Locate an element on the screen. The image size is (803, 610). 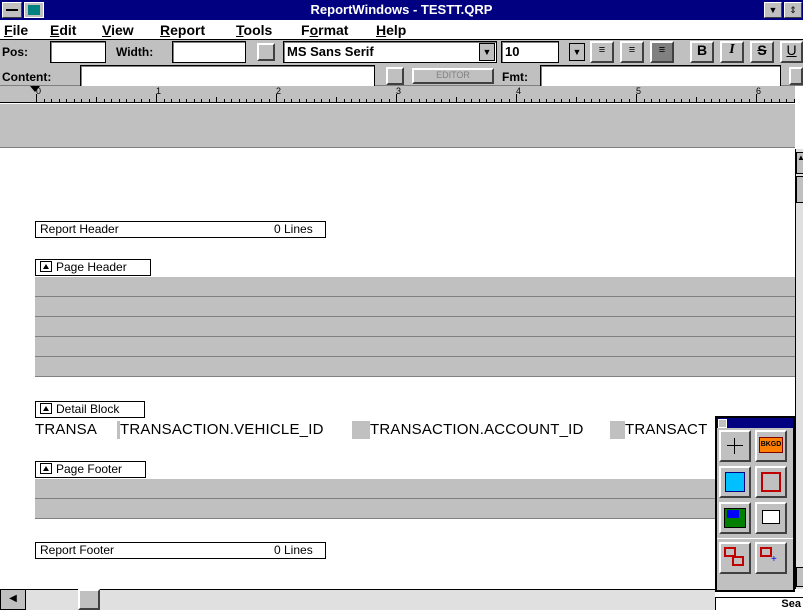
scroll-down-icon is located at coordinates (799, 577).